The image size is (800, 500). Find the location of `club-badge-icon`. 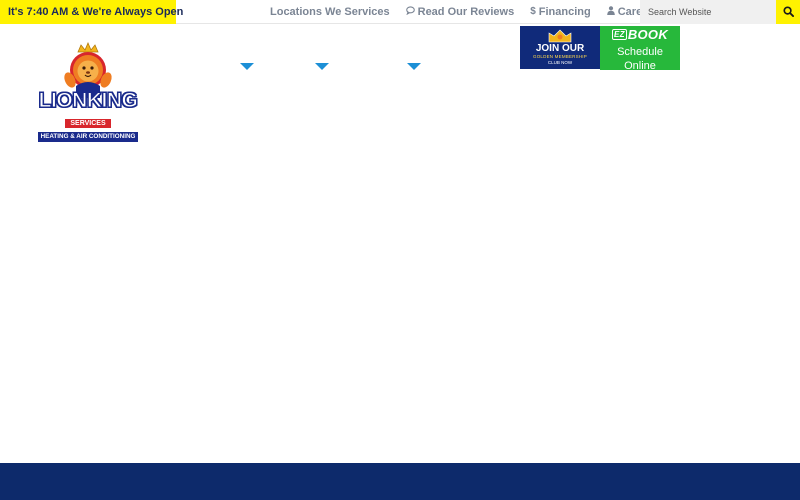

club-badge-icon is located at coordinates (560, 36).